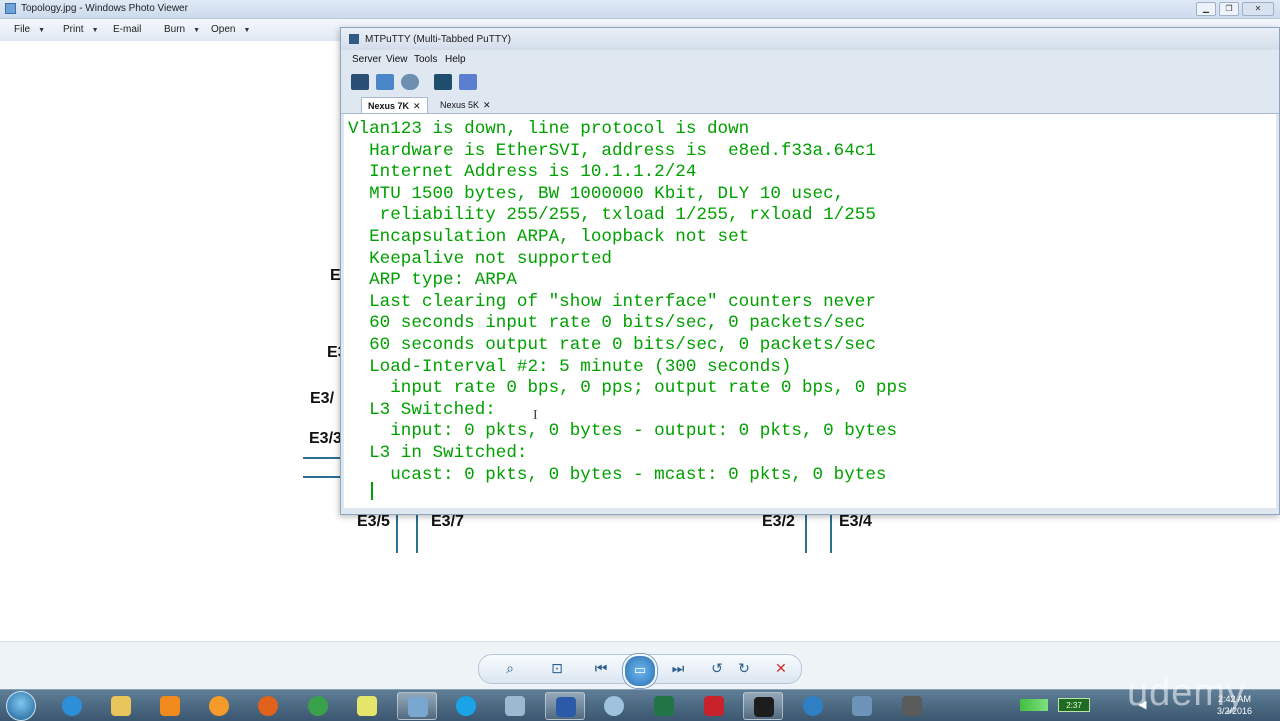 This screenshot has height=721, width=1280. I want to click on menu-server: Server, so click(366, 59).